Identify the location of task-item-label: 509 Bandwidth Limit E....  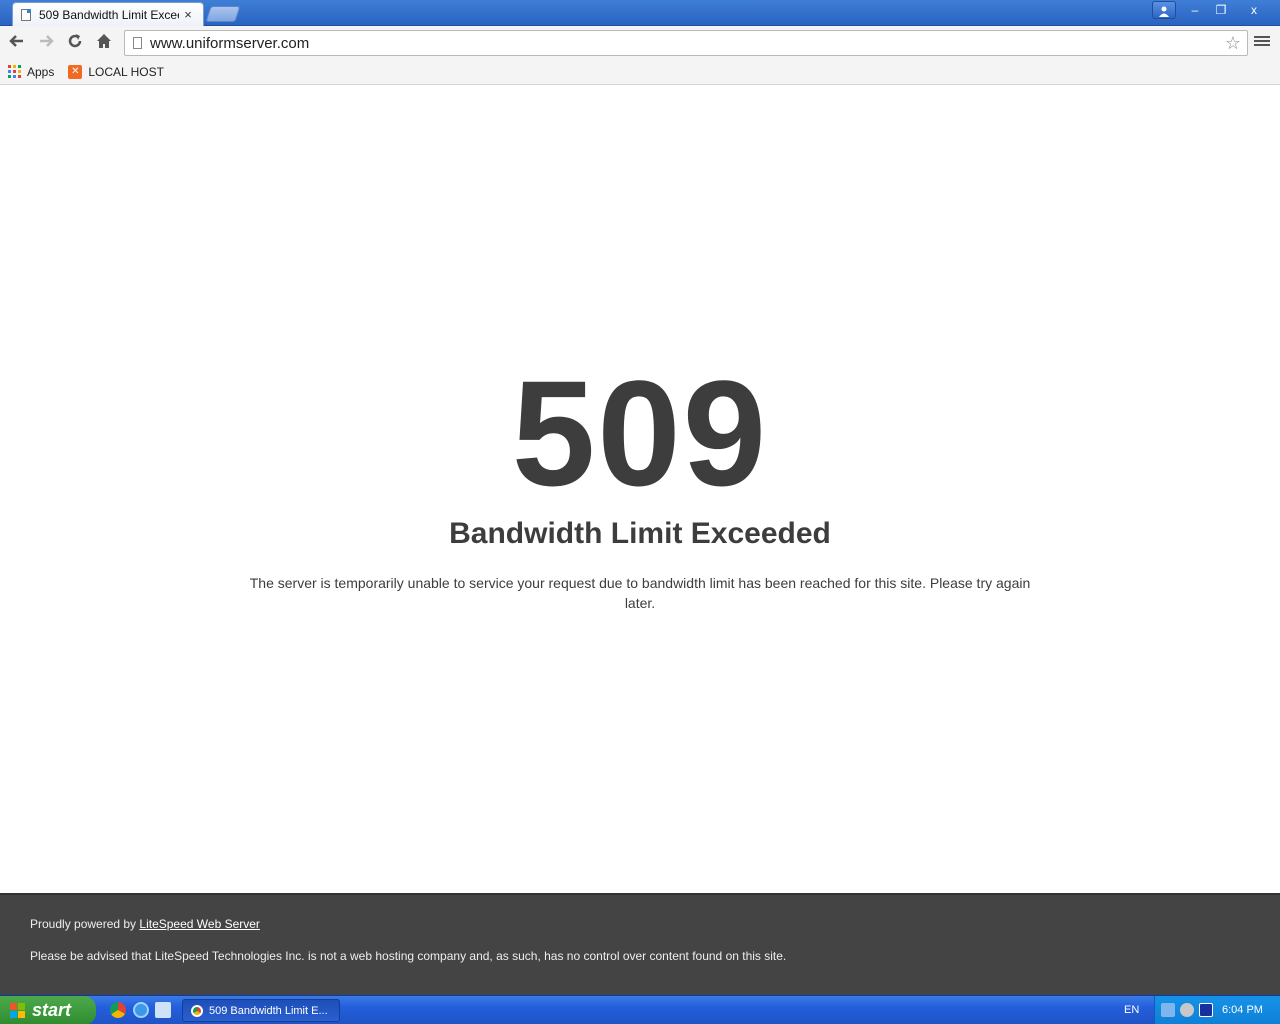
(268, 1010).